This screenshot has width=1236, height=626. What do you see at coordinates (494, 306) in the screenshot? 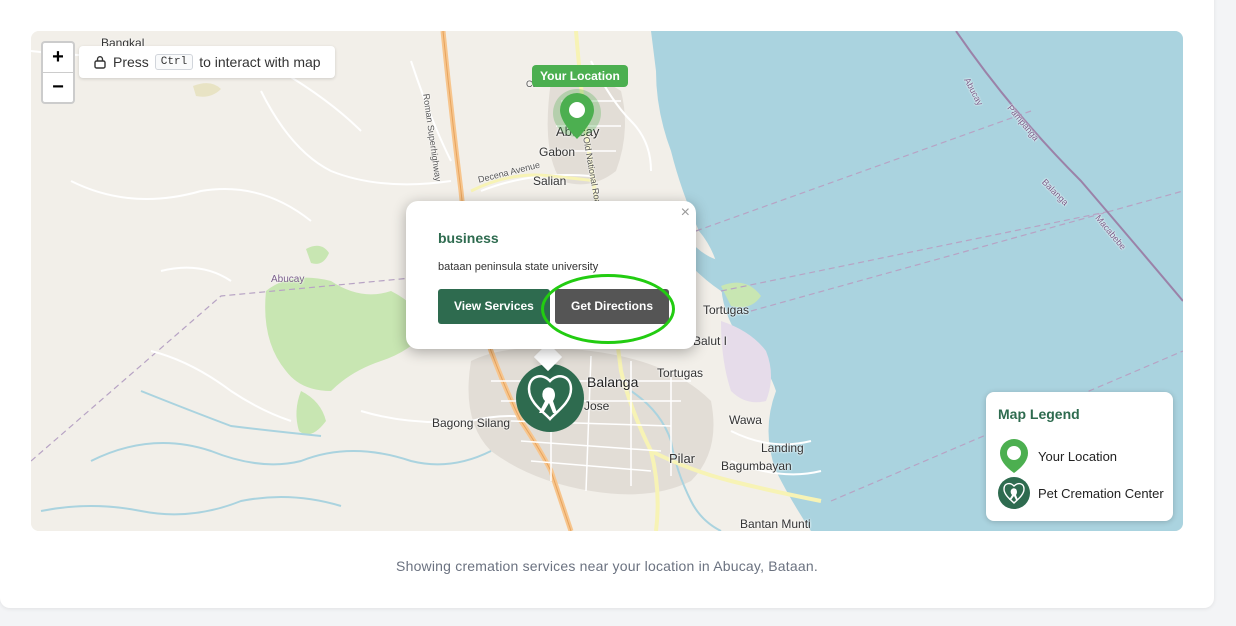
I see `view-services-button: View Services` at bounding box center [494, 306].